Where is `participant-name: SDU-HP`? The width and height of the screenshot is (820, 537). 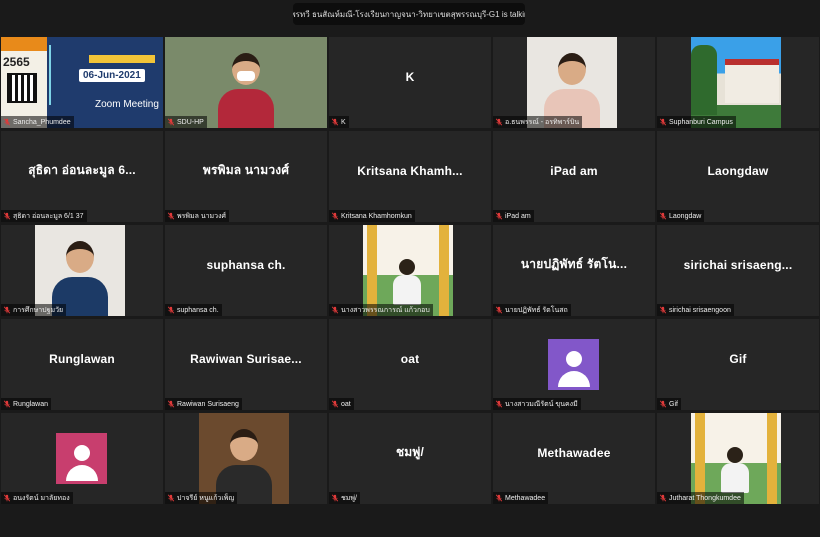 participant-name: SDU-HP is located at coordinates (190, 122).